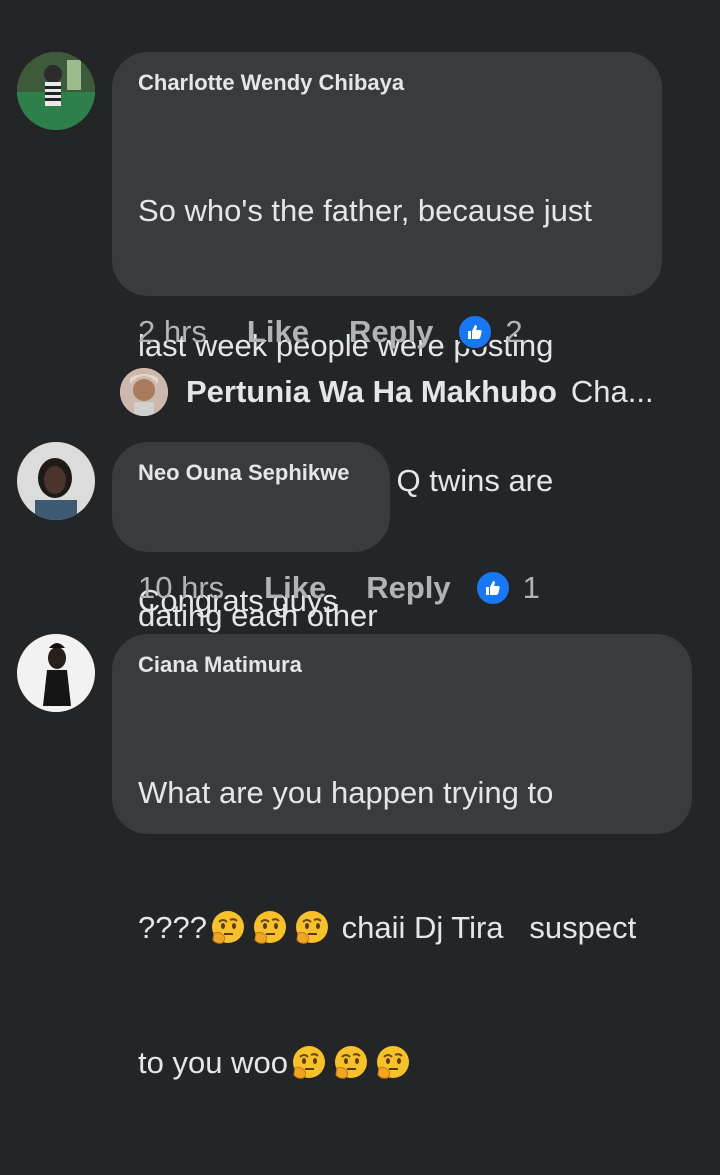  What do you see at coordinates (251, 473) in the screenshot?
I see `comment-author: Neo Ouna Sephikwe` at bounding box center [251, 473].